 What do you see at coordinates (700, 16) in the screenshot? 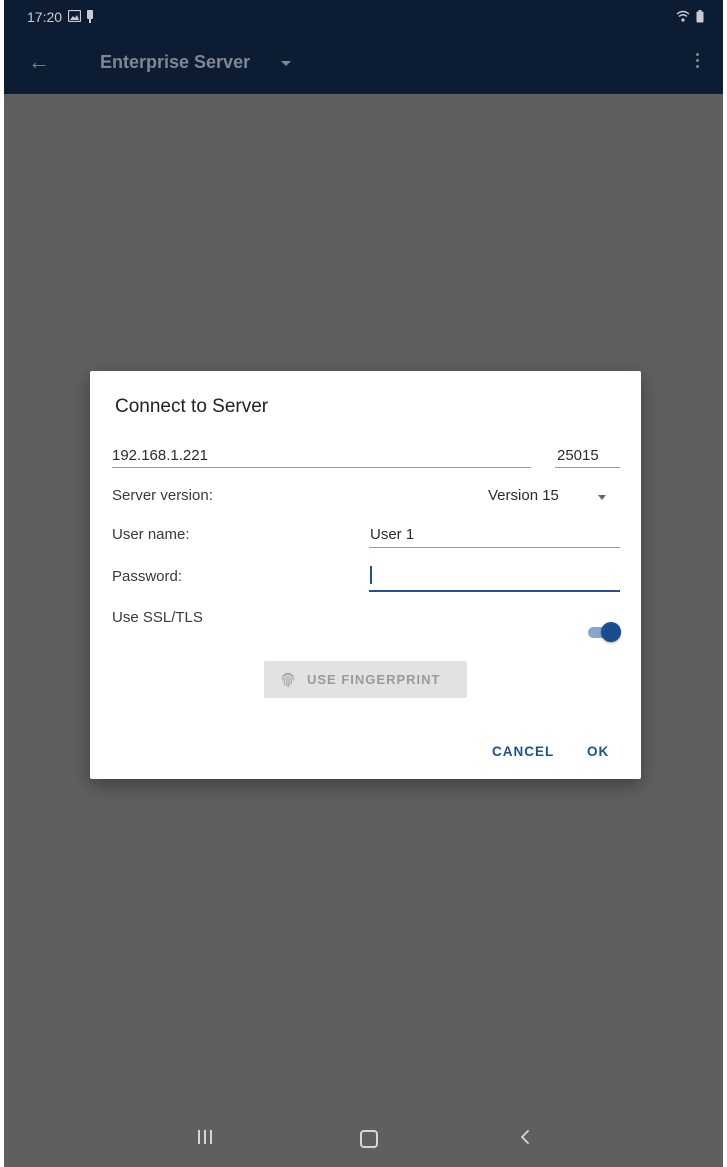
I see `battery-icon` at bounding box center [700, 16].